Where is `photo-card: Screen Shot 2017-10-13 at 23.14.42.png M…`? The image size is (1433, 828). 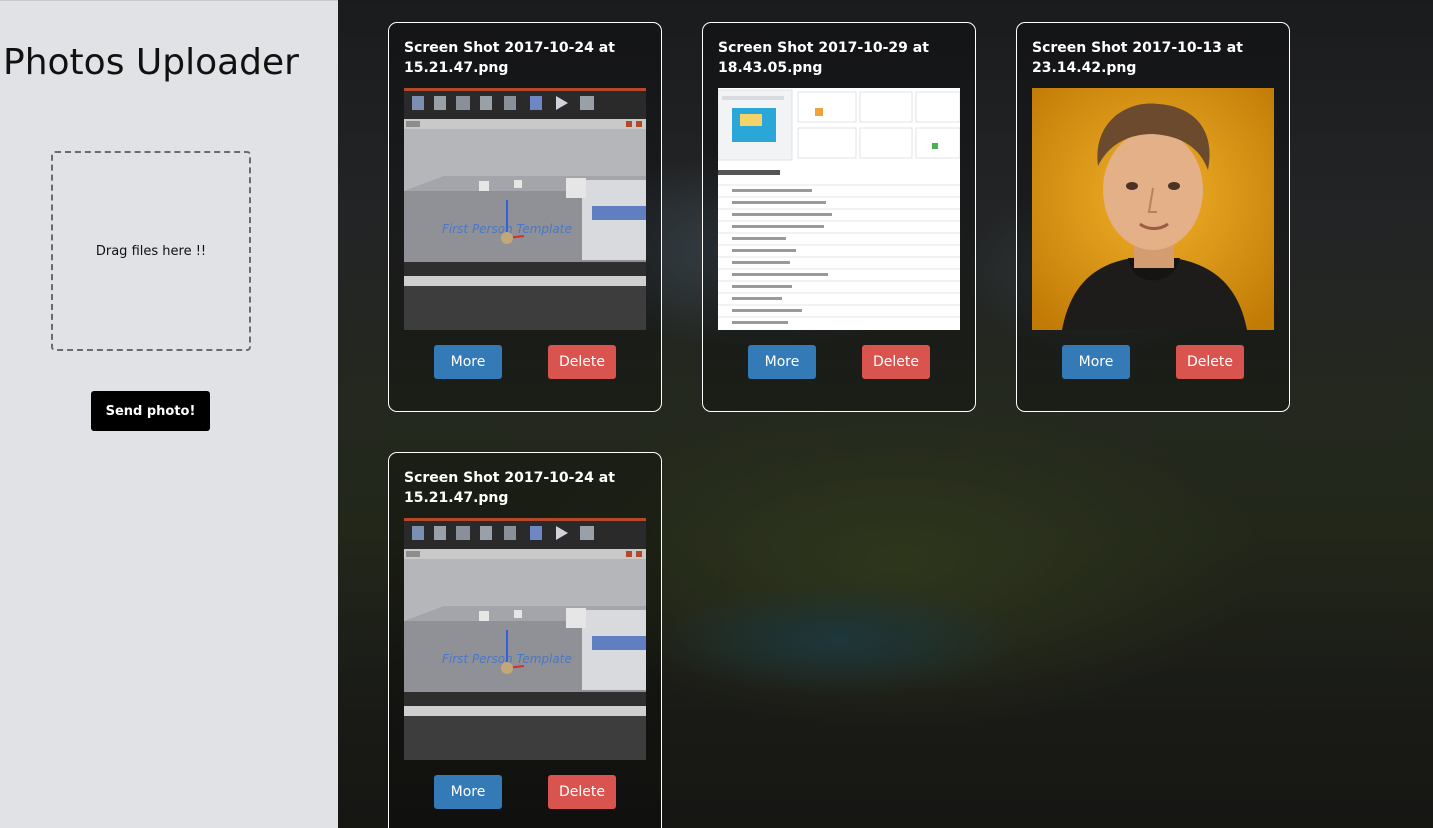
photo-card: Screen Shot 2017-10-13 at 23.14.42.png M… is located at coordinates (1153, 217).